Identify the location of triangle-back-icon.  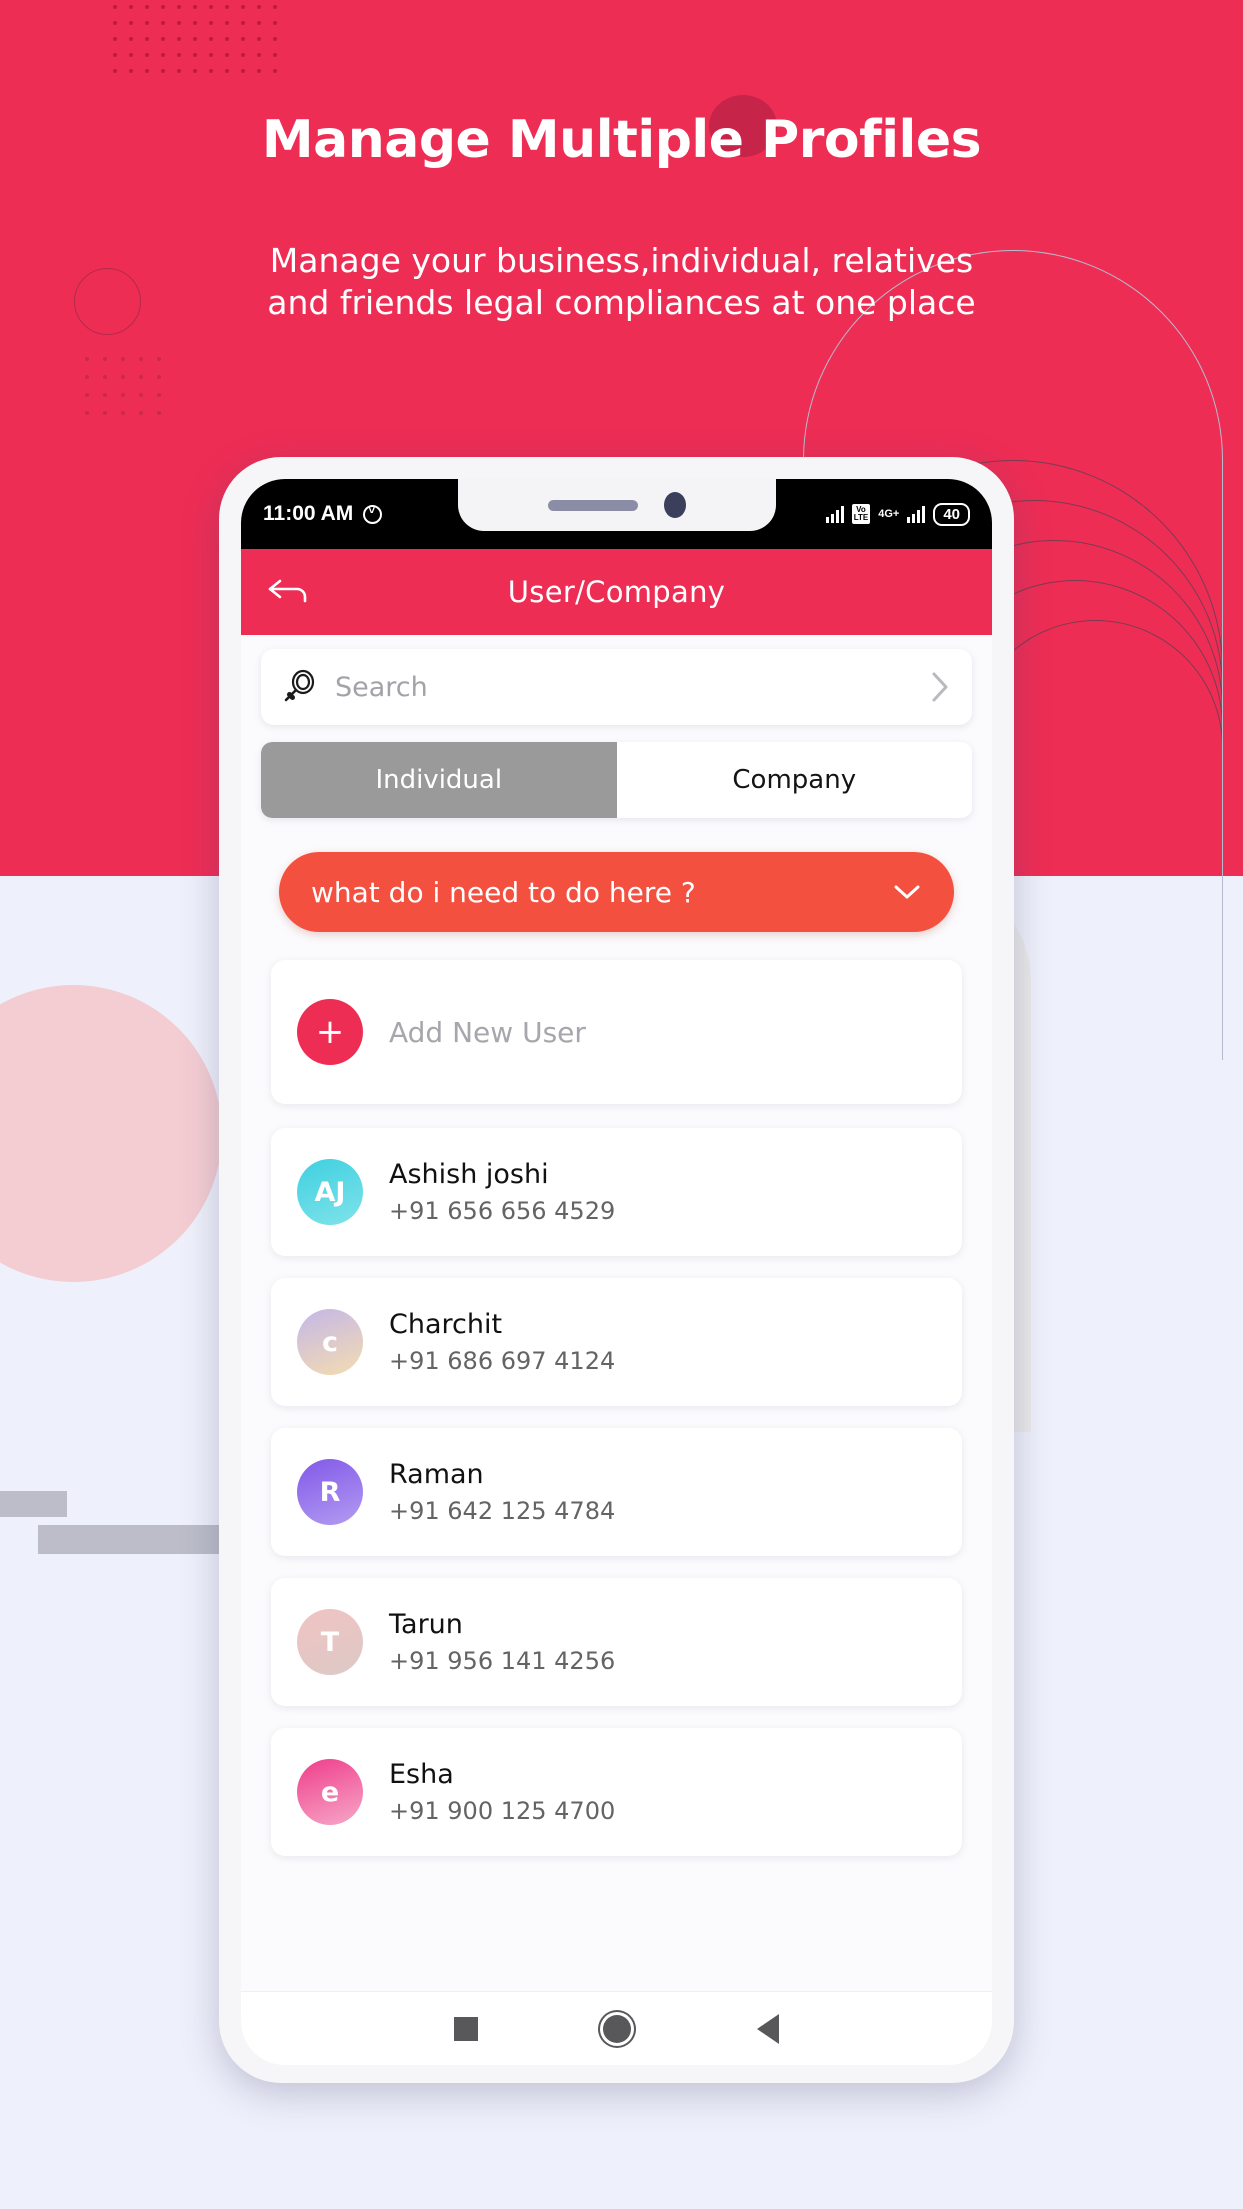
(768, 2028).